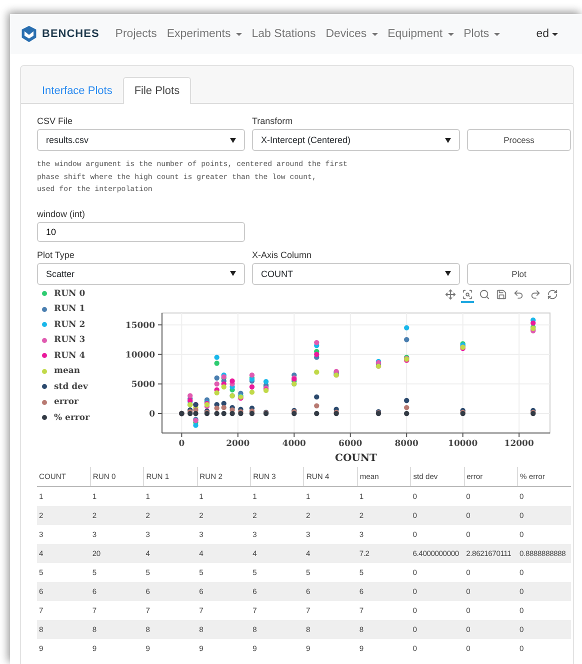 This screenshot has height=664, width=582. Describe the element at coordinates (71, 387) in the screenshot. I see `legend-label: std dev` at that location.